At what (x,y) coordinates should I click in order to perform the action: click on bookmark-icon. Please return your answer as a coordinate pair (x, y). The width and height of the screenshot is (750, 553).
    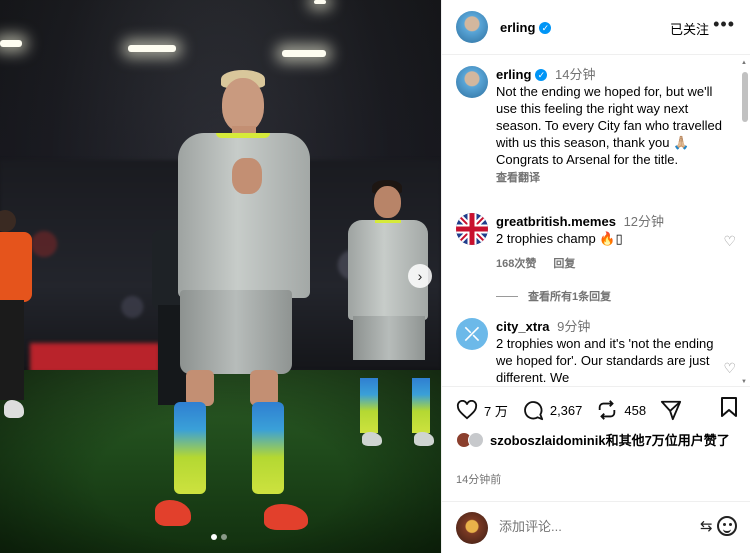
    Looking at the image, I should click on (729, 407).